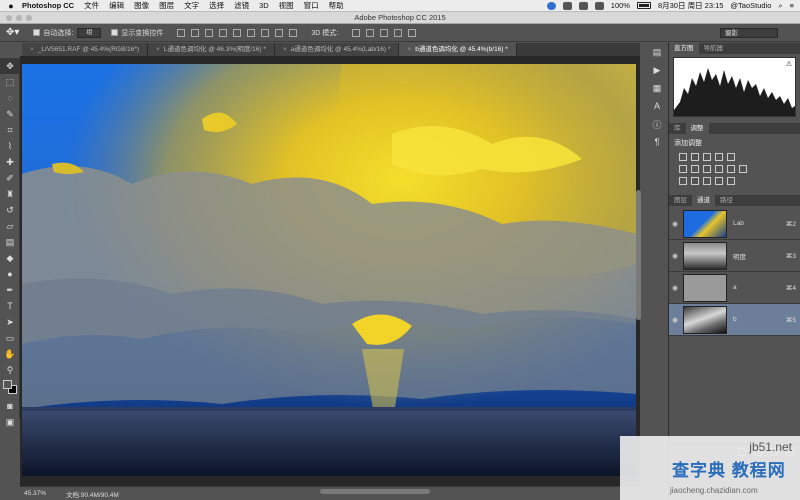 This screenshot has height=500, width=800. Describe the element at coordinates (731, 181) in the screenshot. I see `selective-color-icon` at that location.